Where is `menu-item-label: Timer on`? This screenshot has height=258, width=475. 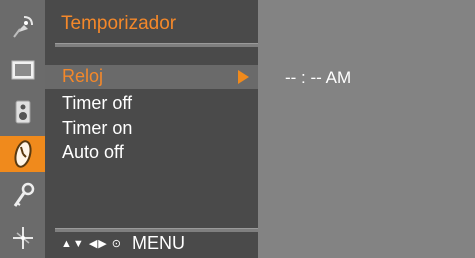
menu-item-label: Timer on is located at coordinates (97, 128).